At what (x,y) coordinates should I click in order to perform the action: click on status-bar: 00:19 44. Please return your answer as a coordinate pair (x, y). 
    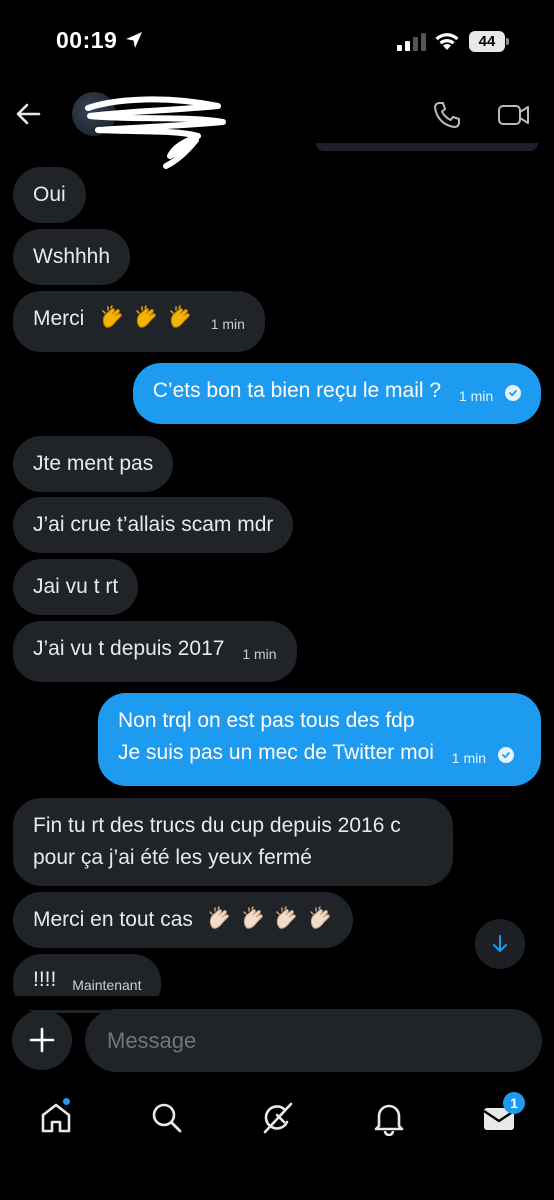
    Looking at the image, I should click on (277, 42).